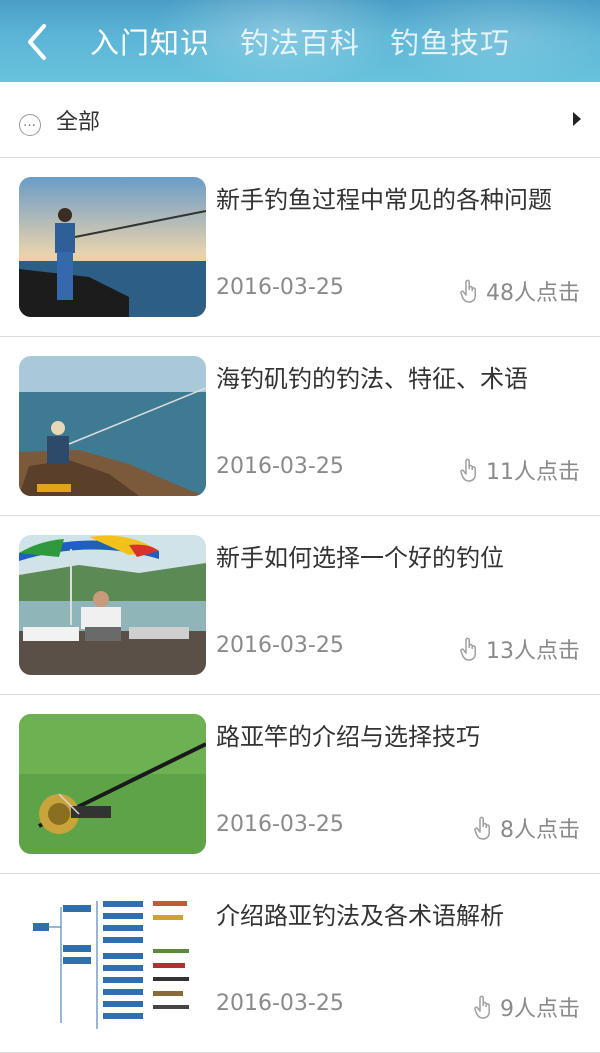 The image size is (600, 1053). I want to click on tab-fishing-skills: 钓鱼技巧, so click(450, 41).